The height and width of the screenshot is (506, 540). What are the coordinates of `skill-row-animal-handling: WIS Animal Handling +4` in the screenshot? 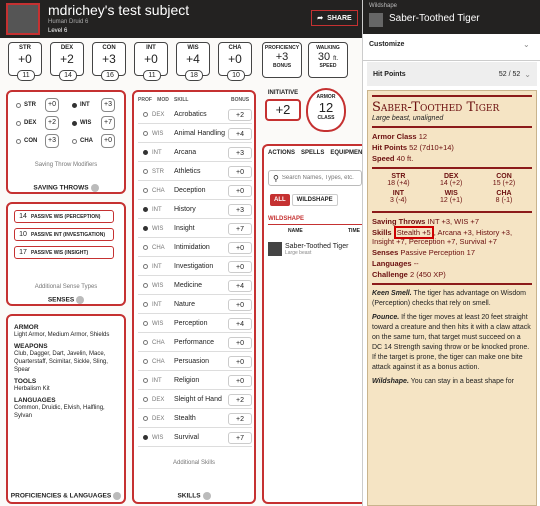 It's located at (195, 134).